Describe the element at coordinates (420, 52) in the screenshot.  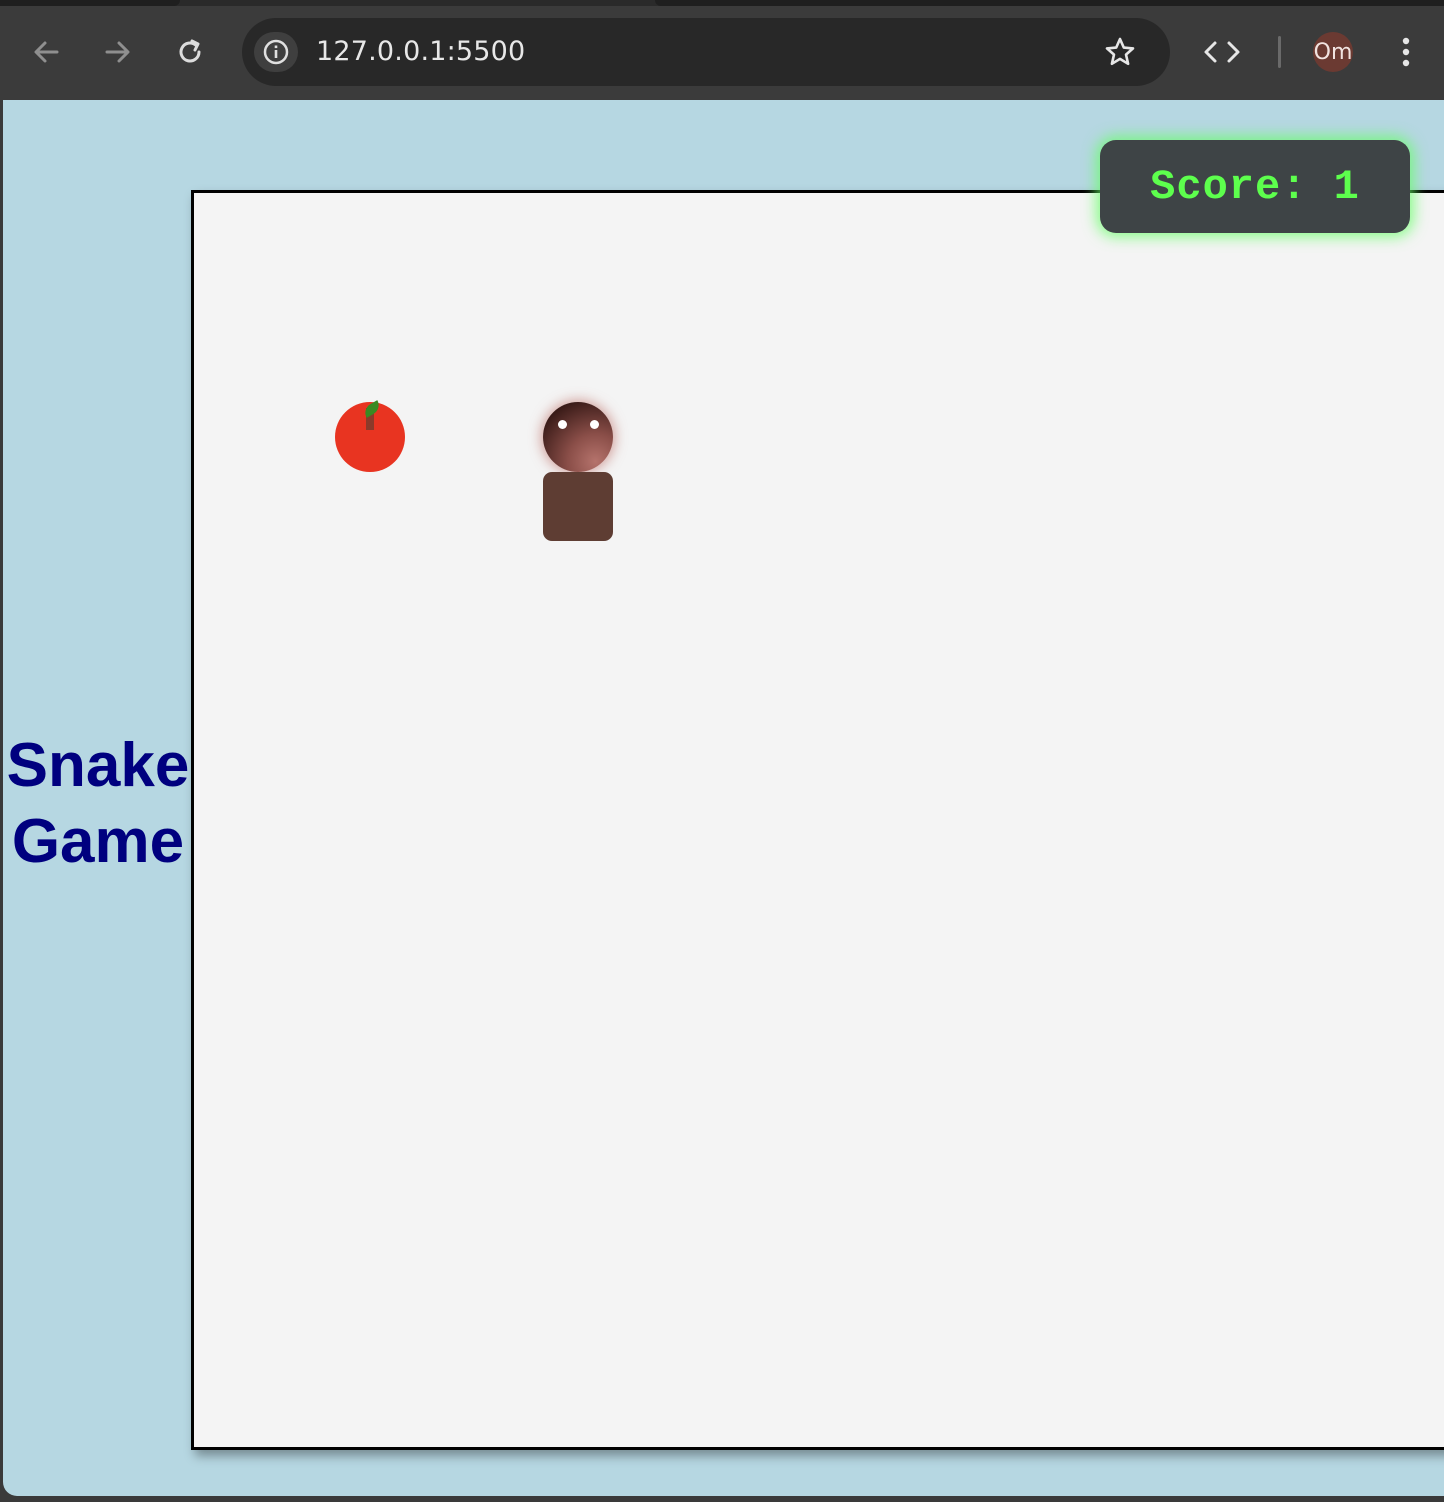
I see `url-text: 127.0.0.1:5500` at that location.